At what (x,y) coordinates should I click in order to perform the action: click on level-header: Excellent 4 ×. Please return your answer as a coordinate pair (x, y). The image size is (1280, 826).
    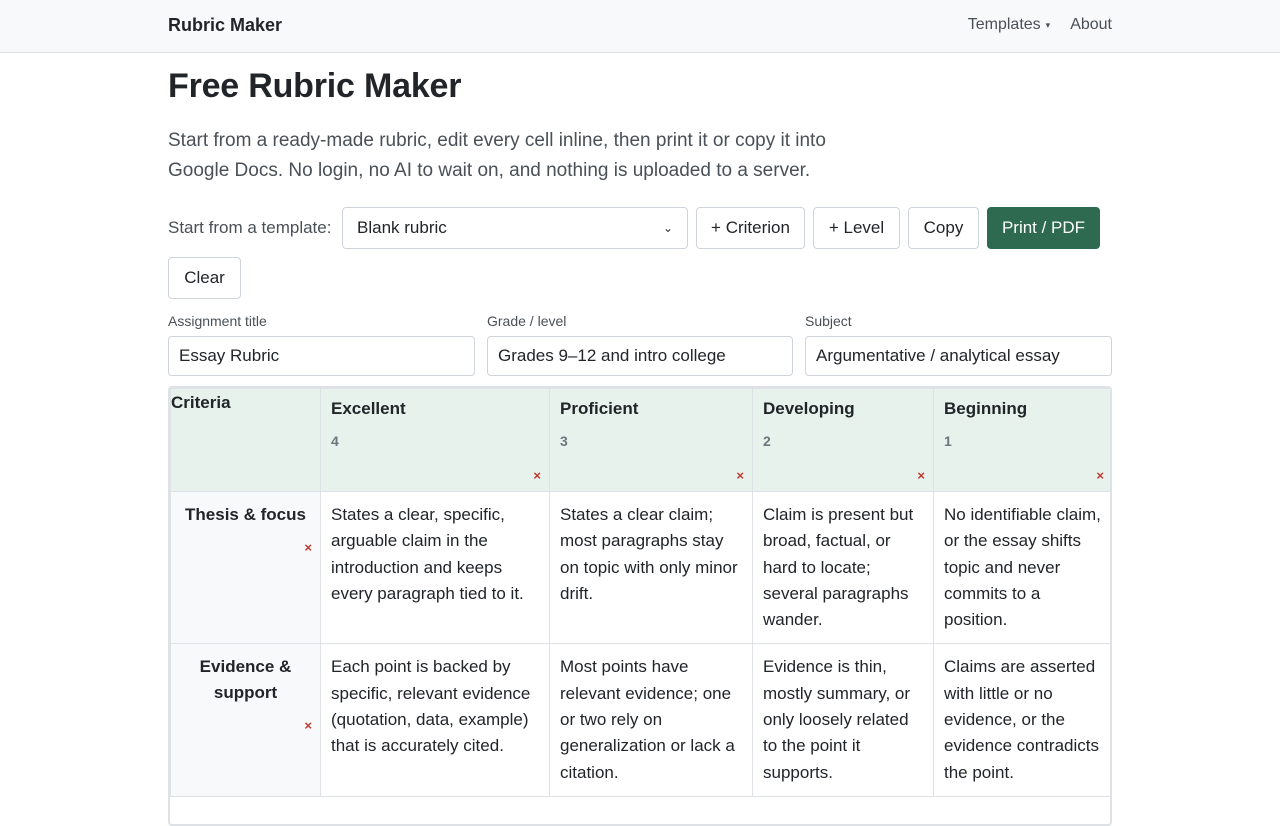
    Looking at the image, I should click on (435, 440).